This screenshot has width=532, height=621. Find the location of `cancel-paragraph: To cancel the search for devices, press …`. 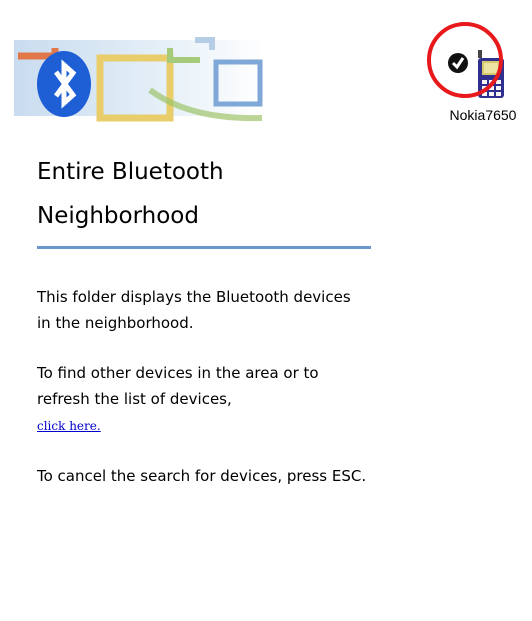

cancel-paragraph: To cancel the search for devices, press … is located at coordinates (202, 476).